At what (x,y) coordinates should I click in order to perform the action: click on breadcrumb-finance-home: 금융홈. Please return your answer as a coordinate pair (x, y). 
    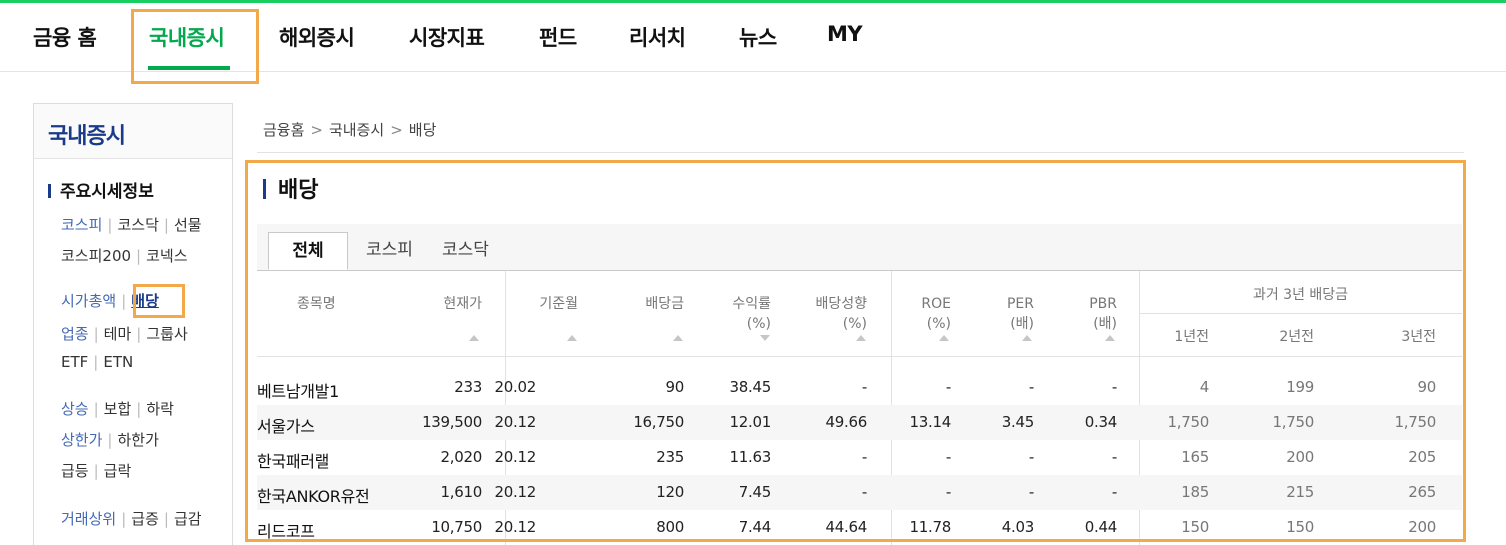
    Looking at the image, I should click on (283, 130).